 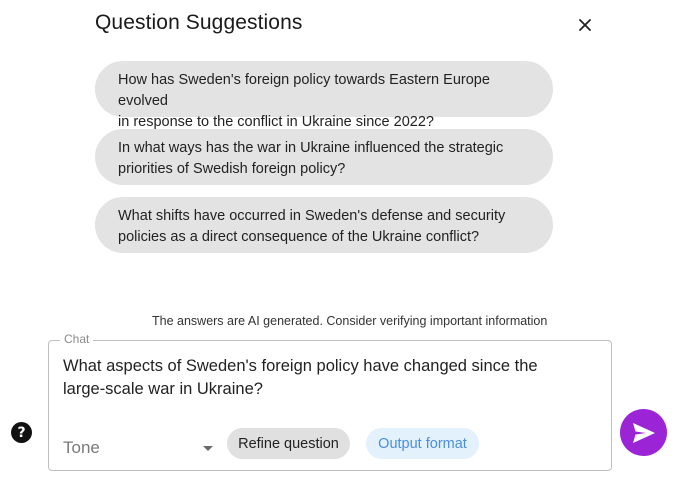 What do you see at coordinates (422, 443) in the screenshot?
I see `output-format-button: Output format` at bounding box center [422, 443].